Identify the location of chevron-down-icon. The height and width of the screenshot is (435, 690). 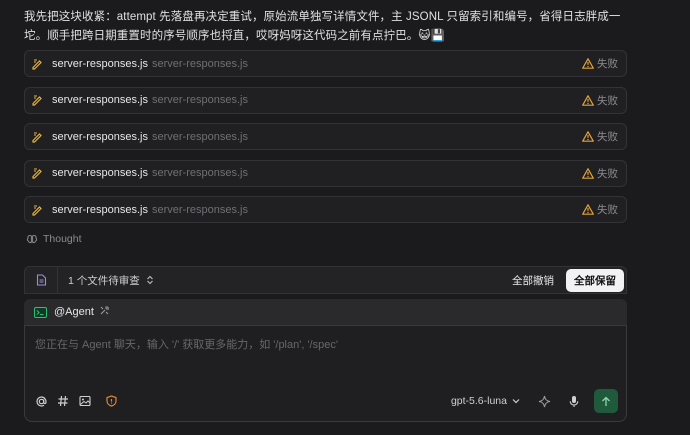
(516, 401).